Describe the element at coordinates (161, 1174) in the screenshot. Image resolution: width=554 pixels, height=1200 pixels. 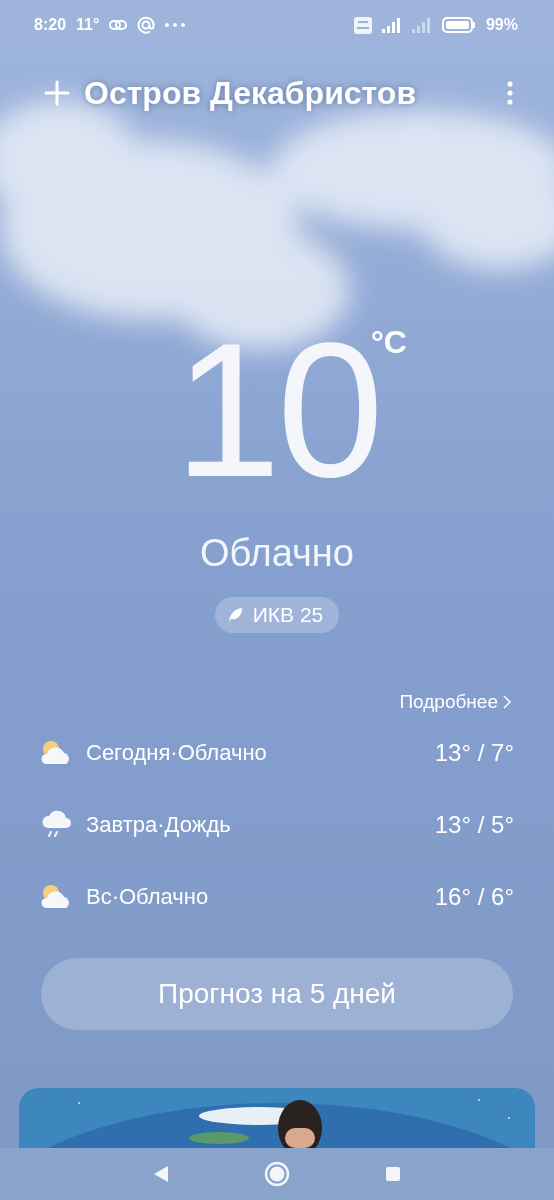
I see `back-icon` at that location.